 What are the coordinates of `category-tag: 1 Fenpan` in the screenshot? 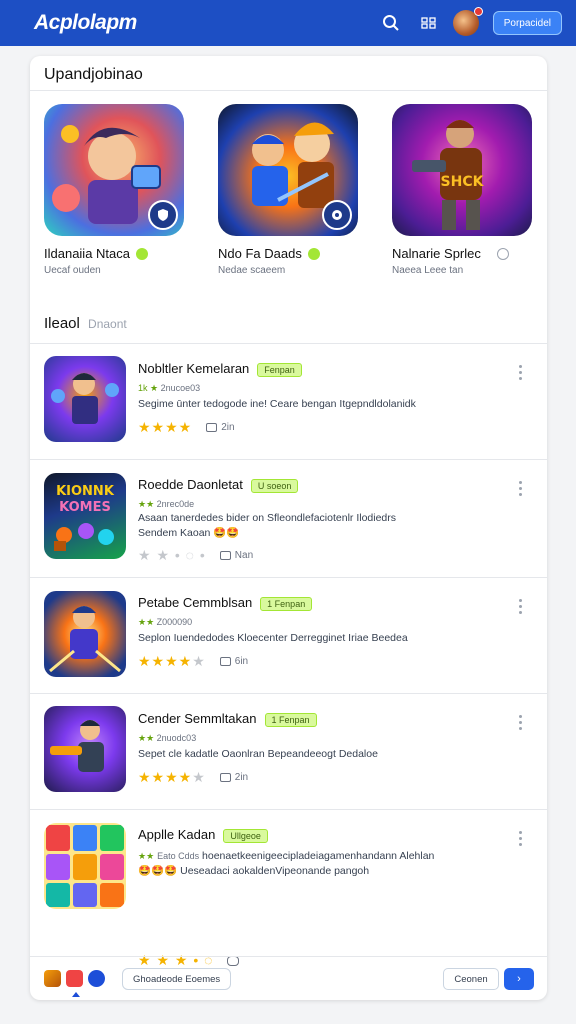 It's located at (286, 603).